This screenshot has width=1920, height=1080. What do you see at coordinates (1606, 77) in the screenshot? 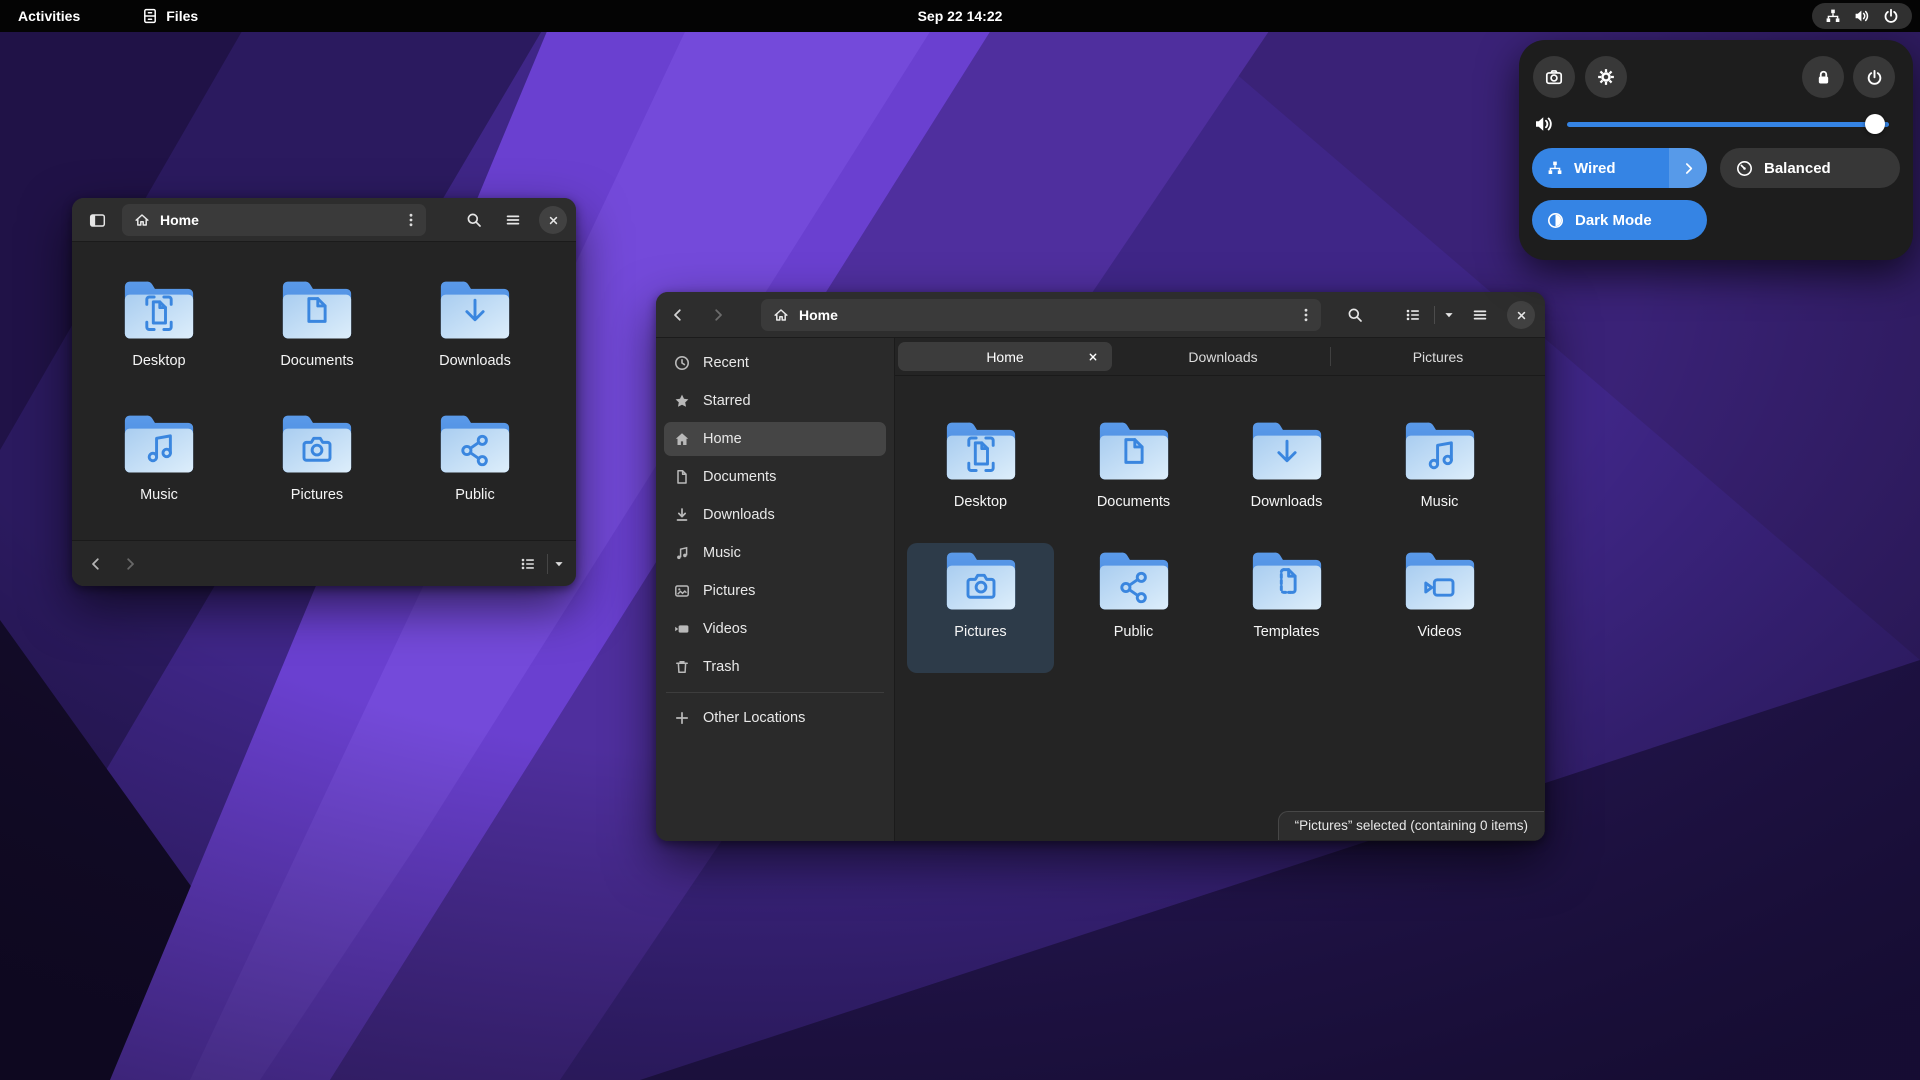
I see `settings-button` at bounding box center [1606, 77].